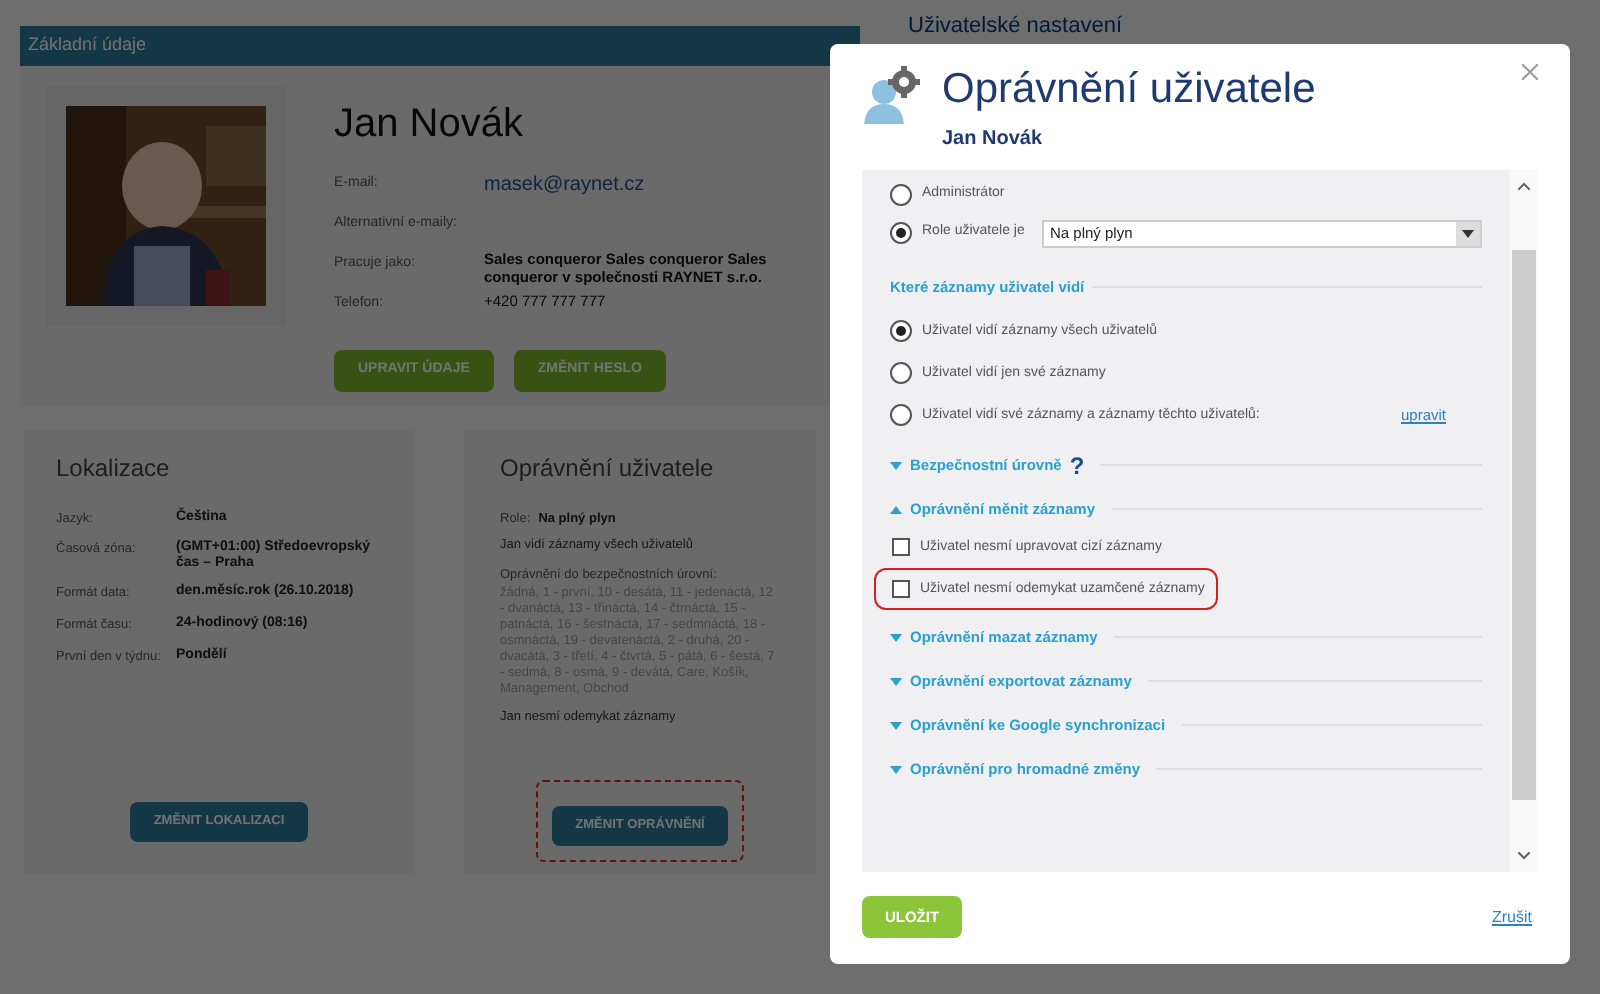 The width and height of the screenshot is (1600, 994). What do you see at coordinates (993, 140) in the screenshot?
I see `modal-subtitle: Jan Novák` at bounding box center [993, 140].